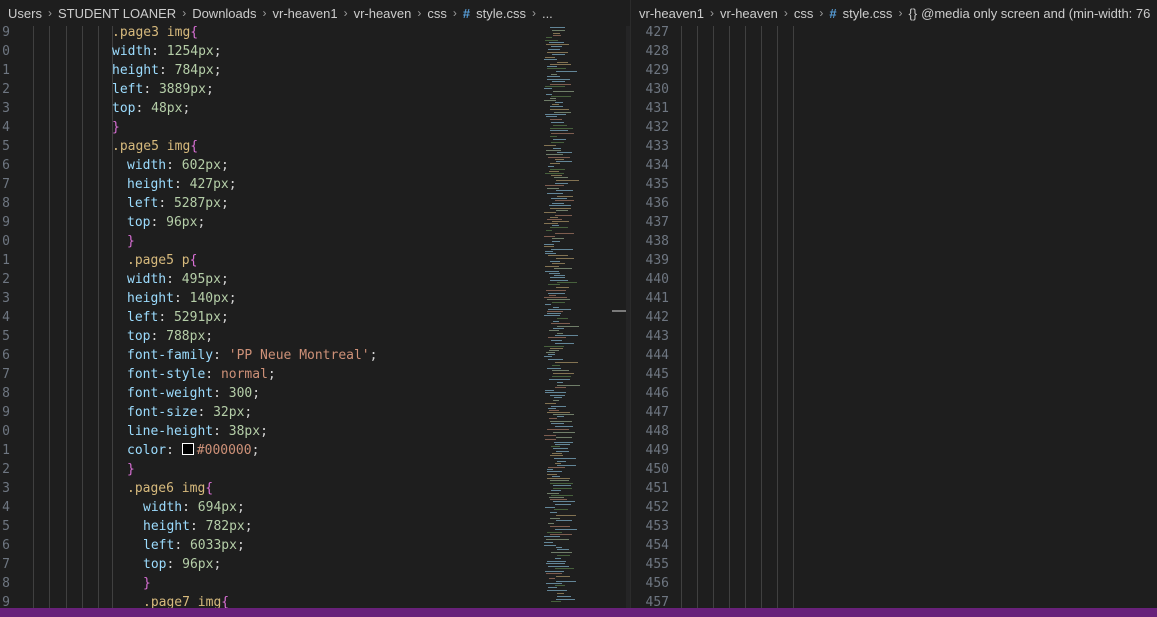 The width and height of the screenshot is (1157, 617). I want to click on code-line: 4 left: 5291px;, so click(315, 317).